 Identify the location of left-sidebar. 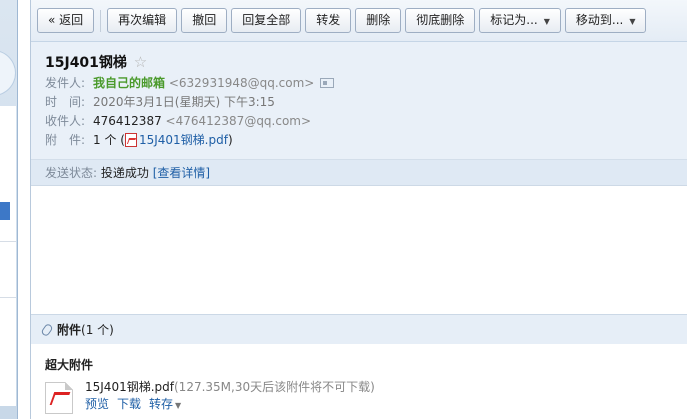
(9, 209).